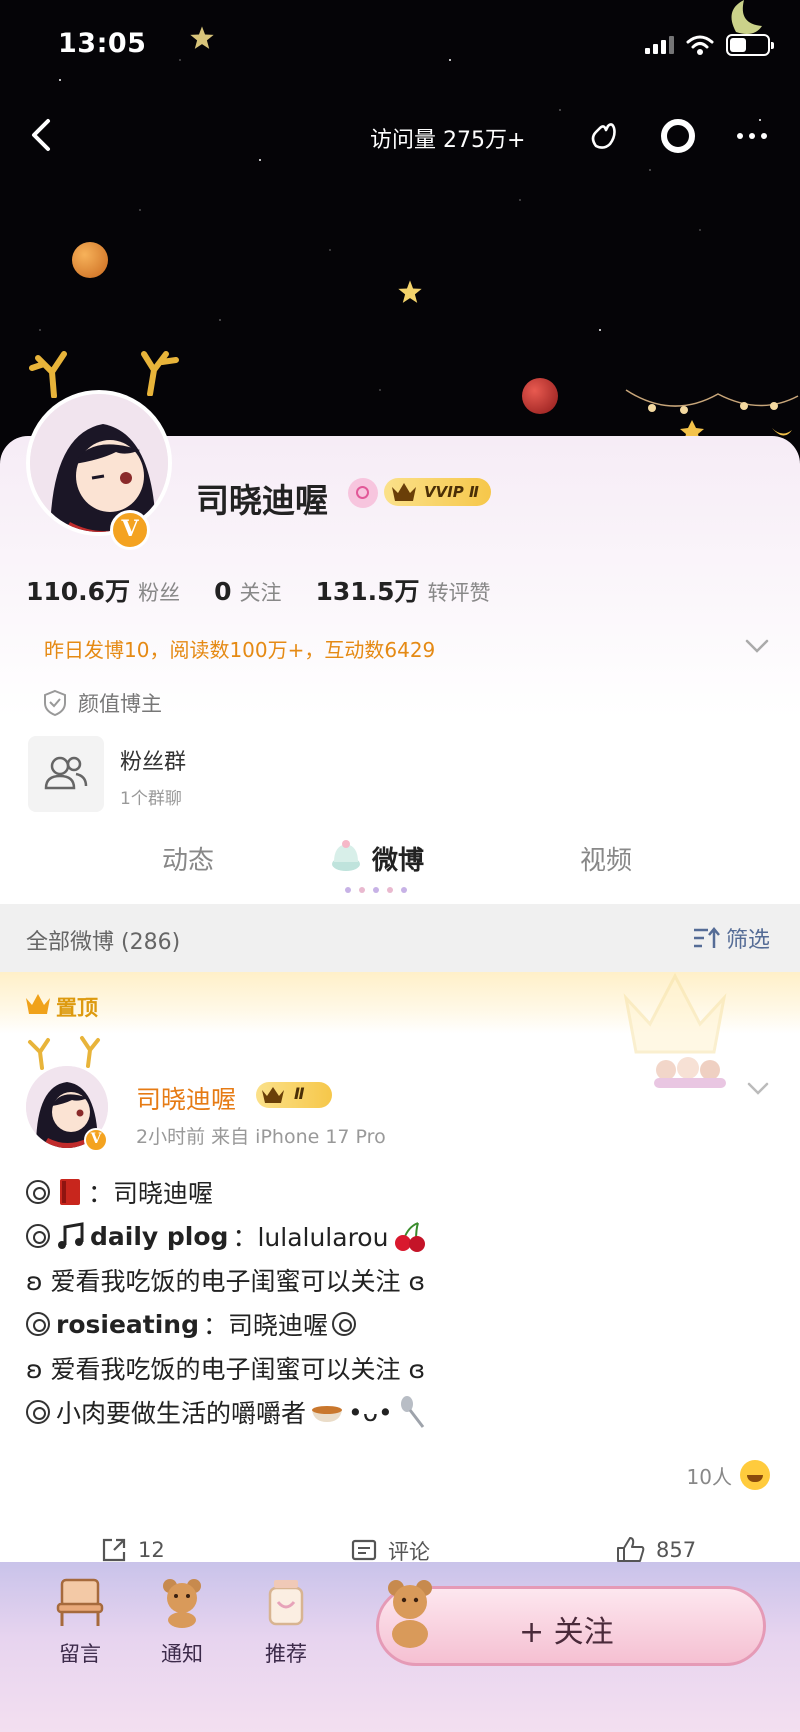 The width and height of the screenshot is (800, 1732). I want to click on thumbs-up-icon, so click(631, 1549).